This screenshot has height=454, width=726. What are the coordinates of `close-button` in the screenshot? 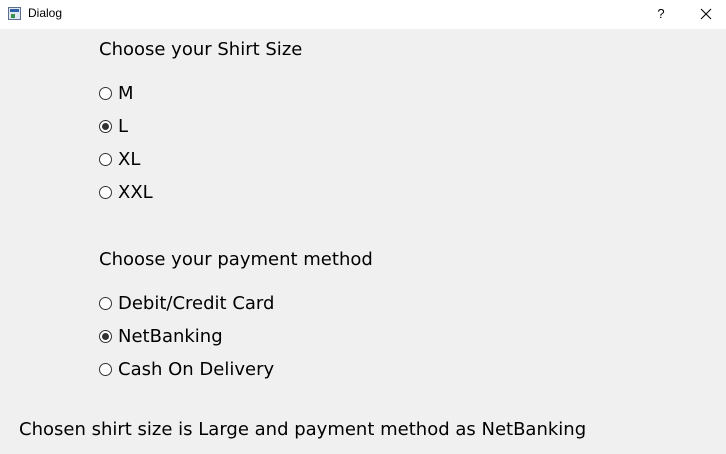 It's located at (706, 14).